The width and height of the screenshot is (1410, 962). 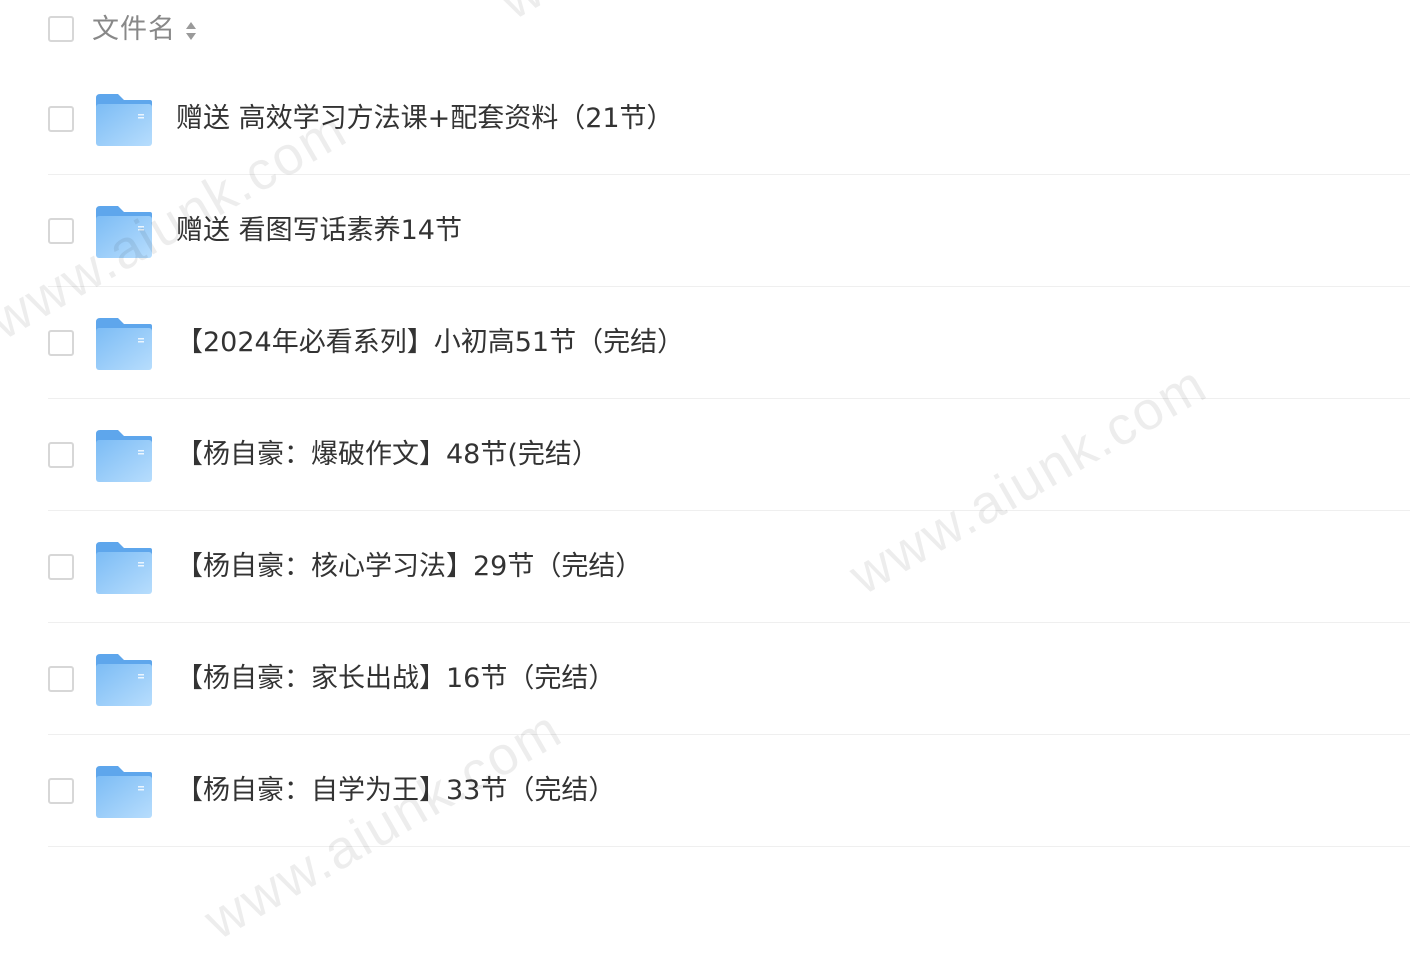 I want to click on file-name: 赠送 看图写话素养14节, so click(x=319, y=231).